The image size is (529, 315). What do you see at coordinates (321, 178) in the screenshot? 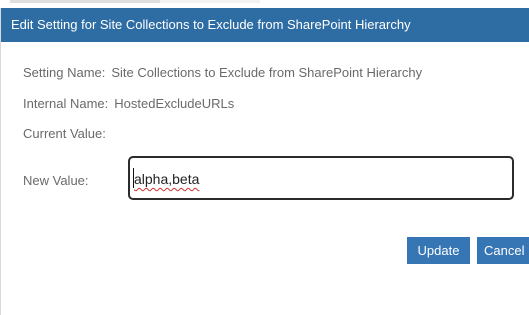
I see `new-value-input: alpha,beta` at bounding box center [321, 178].